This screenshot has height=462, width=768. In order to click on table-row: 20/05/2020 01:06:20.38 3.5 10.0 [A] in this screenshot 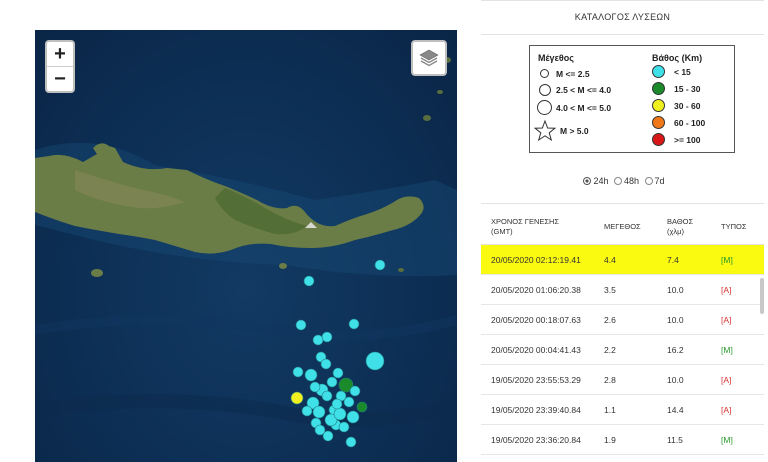, I will do `click(622, 290)`.